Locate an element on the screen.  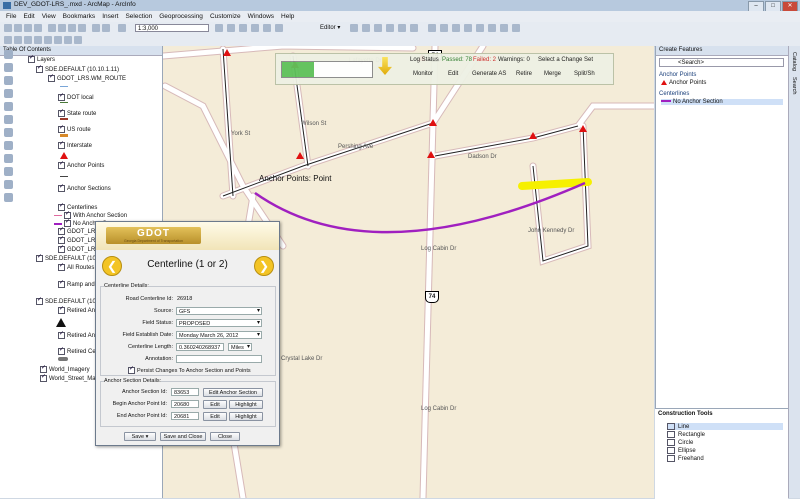
construction-tool-line: Line is located at coordinates (725, 427).